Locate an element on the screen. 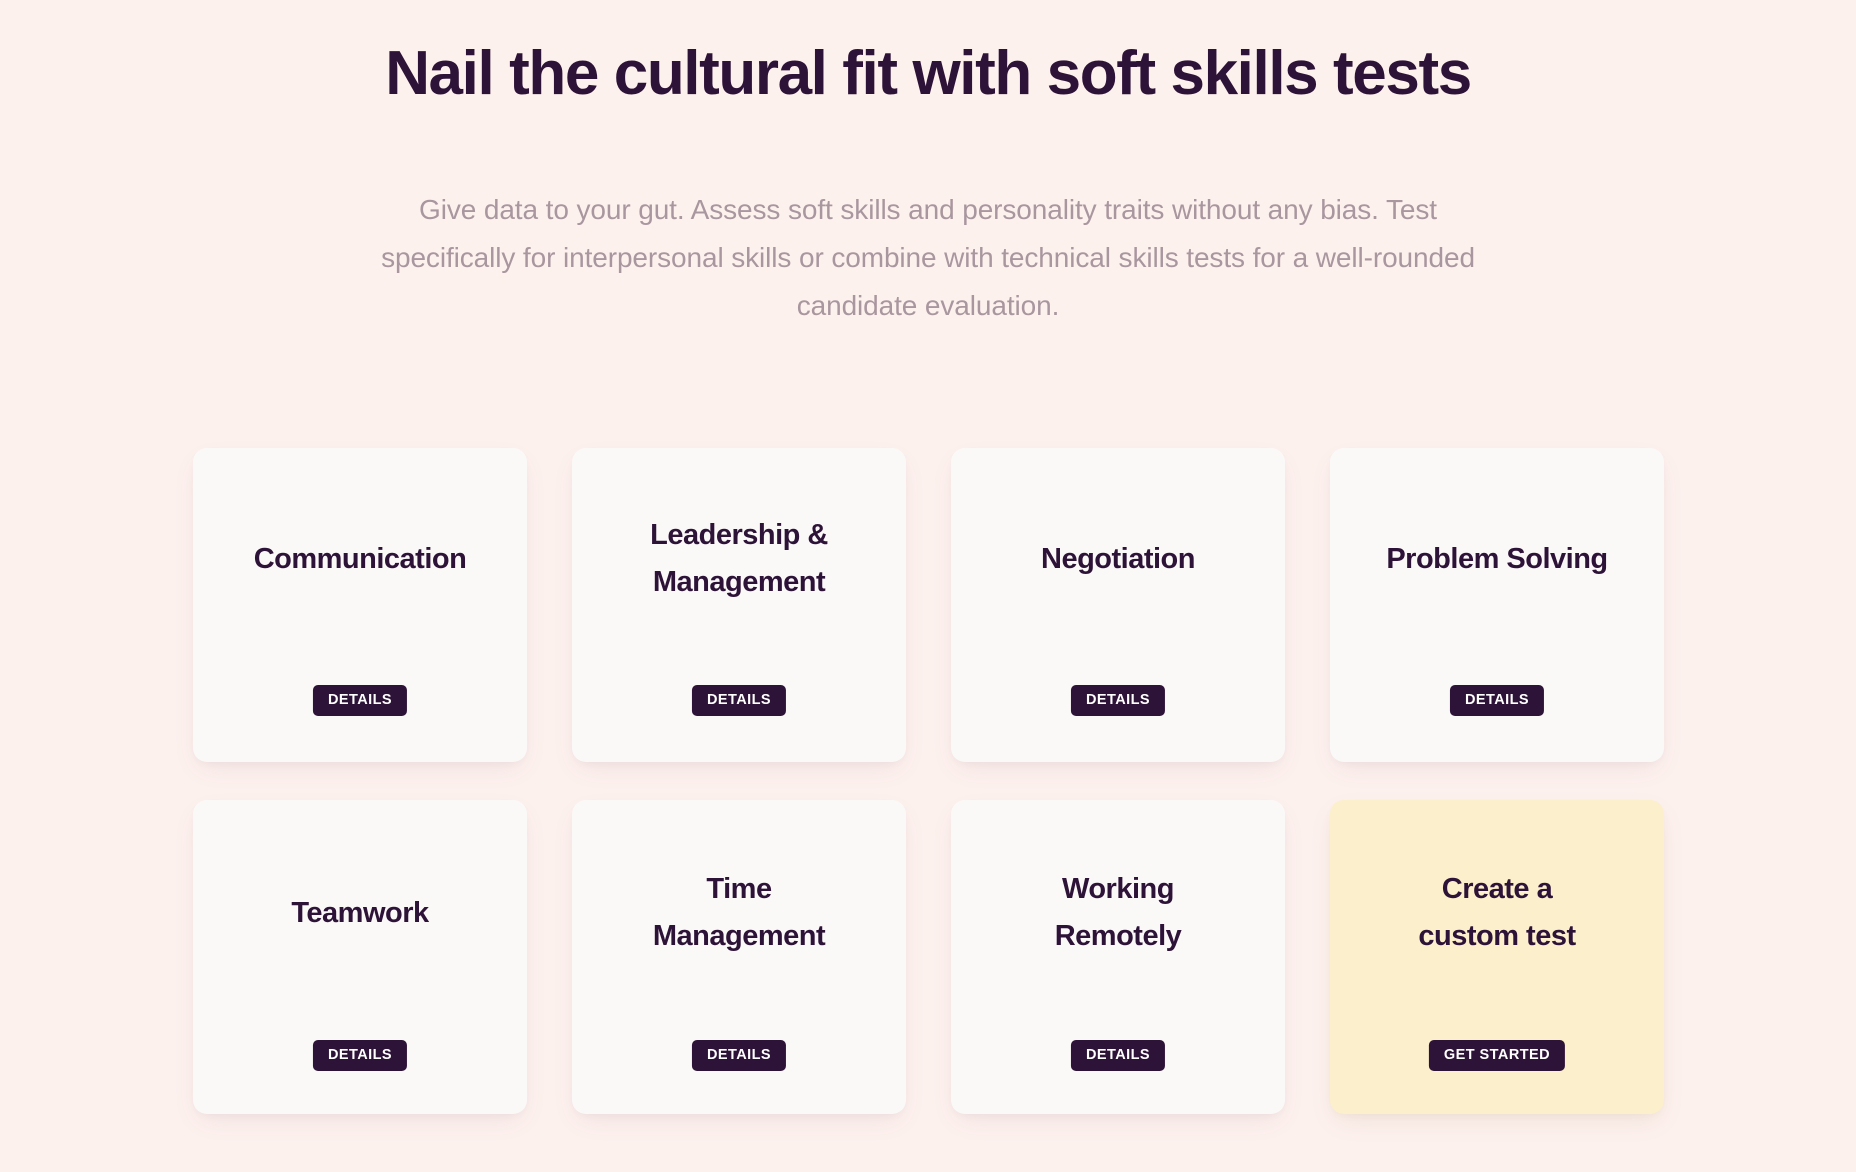  test-card: Negotiation DETAILS is located at coordinates (1118, 605).